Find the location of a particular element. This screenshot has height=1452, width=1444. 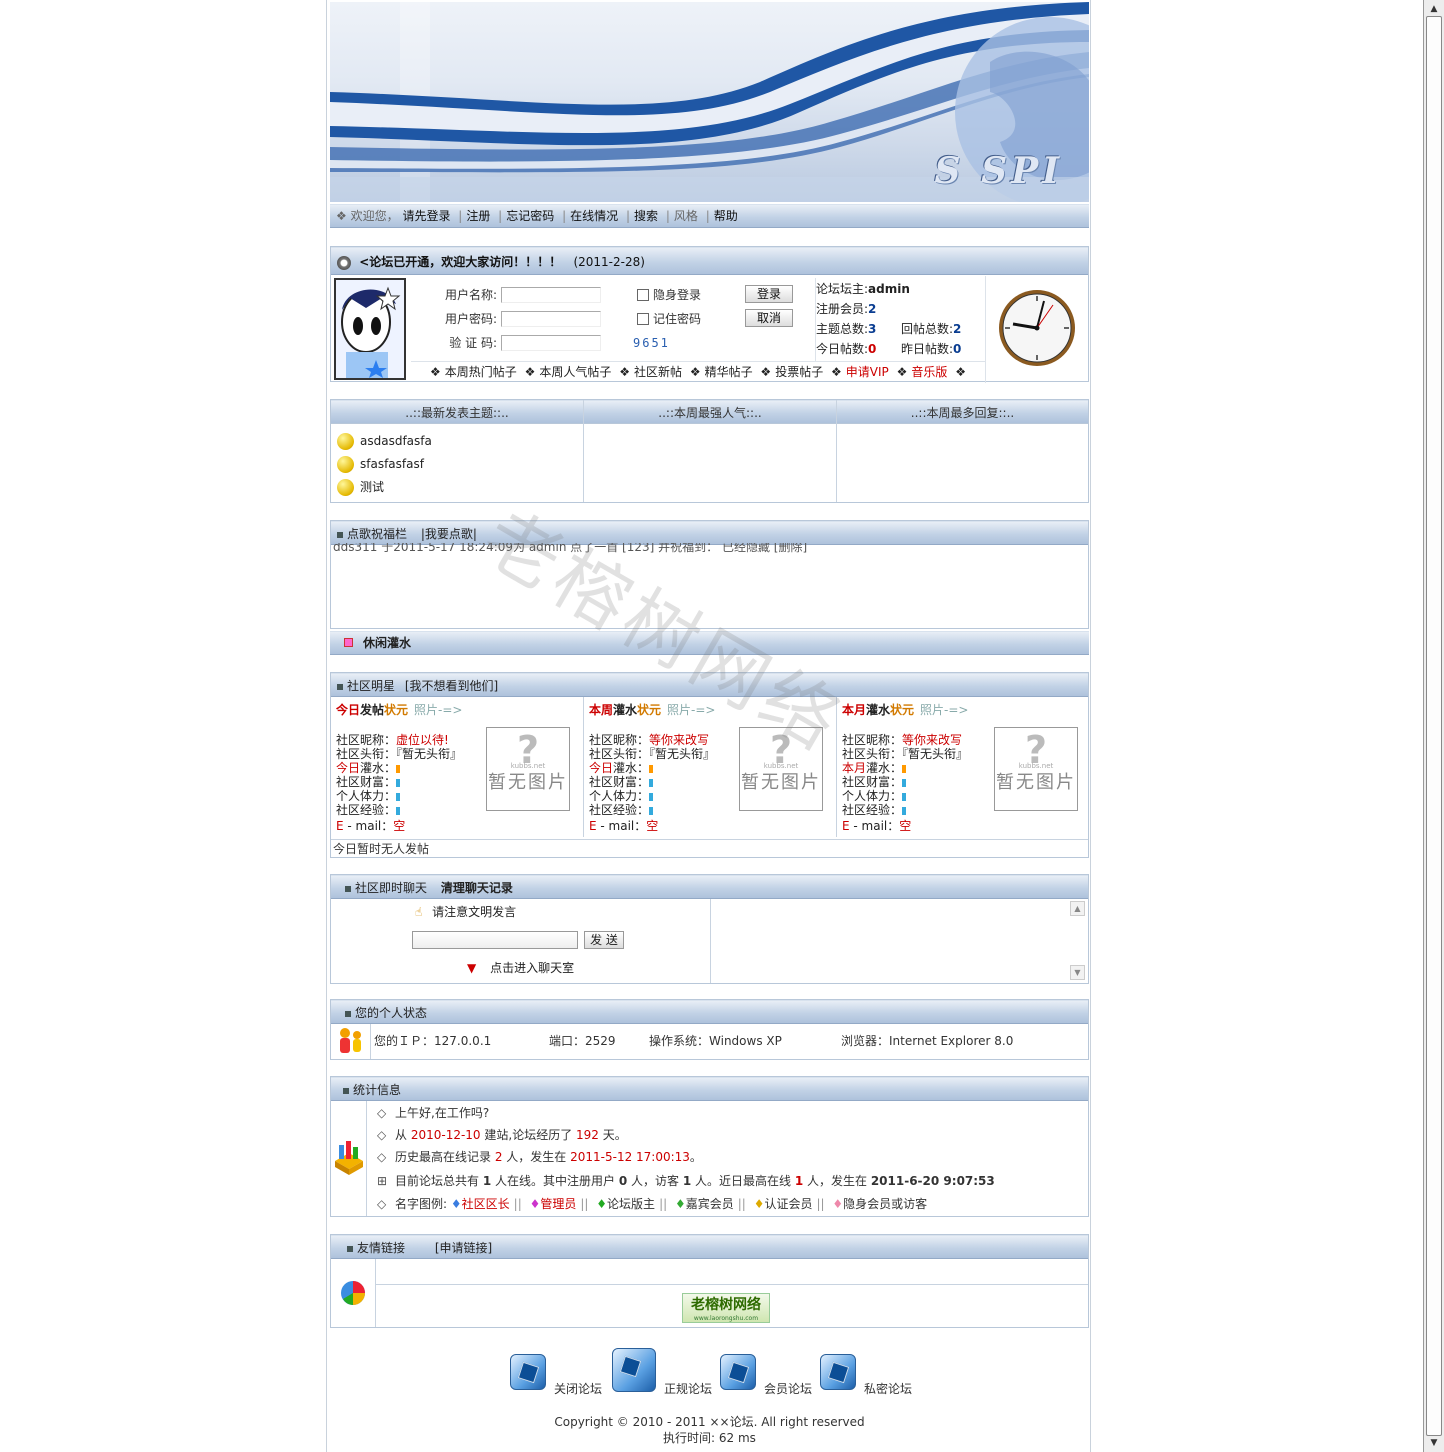

star-title: 今日发帖状元 照片-=> is located at coordinates (399, 710).